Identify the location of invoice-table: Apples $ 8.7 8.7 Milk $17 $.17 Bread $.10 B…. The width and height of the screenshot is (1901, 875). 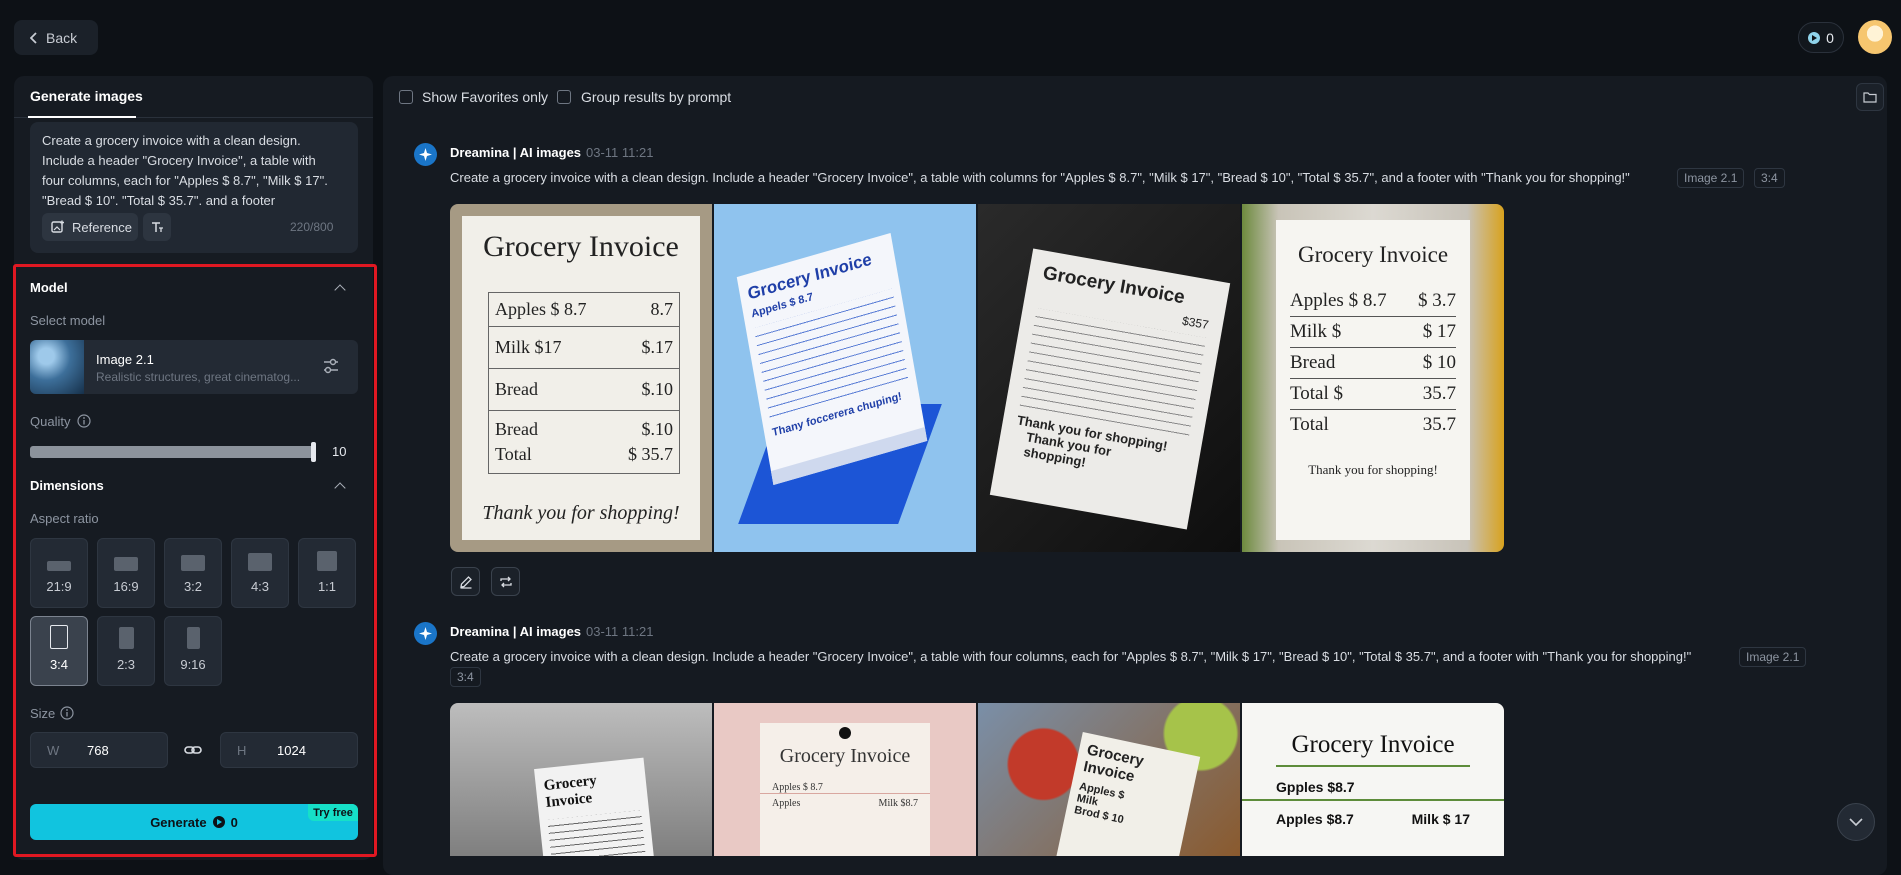
(584, 383).